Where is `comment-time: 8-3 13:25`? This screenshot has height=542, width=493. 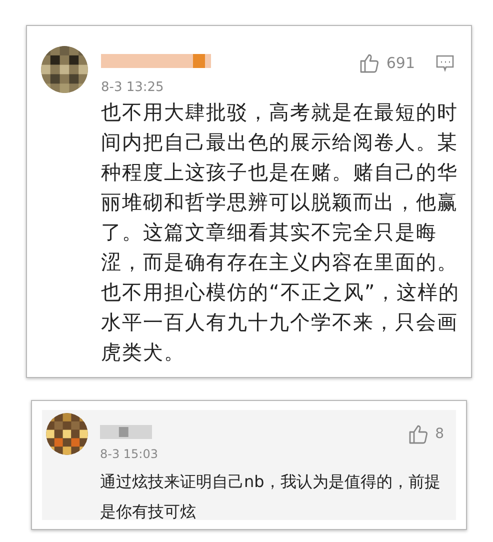
comment-time: 8-3 13:25 is located at coordinates (133, 87).